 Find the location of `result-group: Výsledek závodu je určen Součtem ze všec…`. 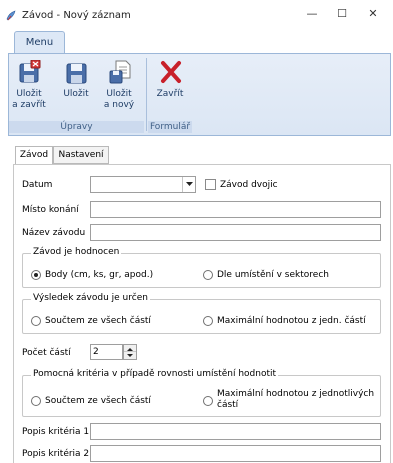

result-group: Výsledek závodu je určen Součtem ze všec… is located at coordinates (201, 313).